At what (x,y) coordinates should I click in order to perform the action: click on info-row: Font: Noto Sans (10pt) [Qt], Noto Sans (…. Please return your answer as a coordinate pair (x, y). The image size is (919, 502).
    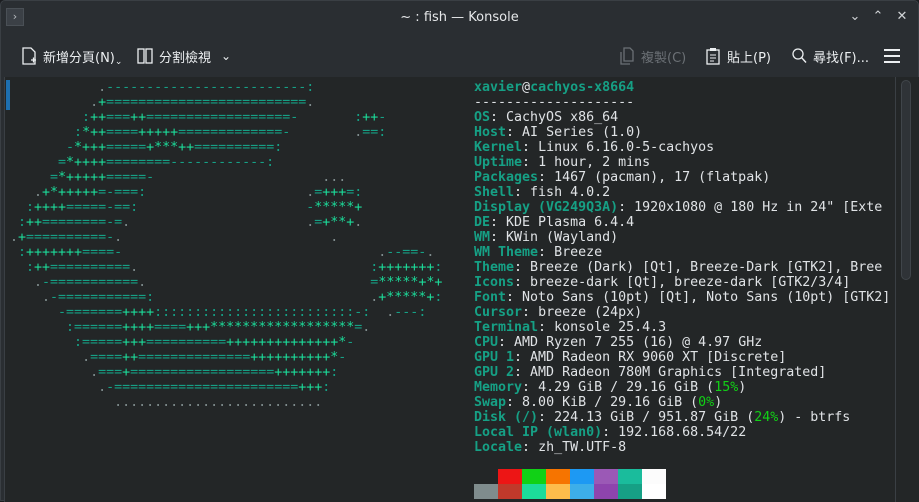
    Looking at the image, I should click on (682, 297).